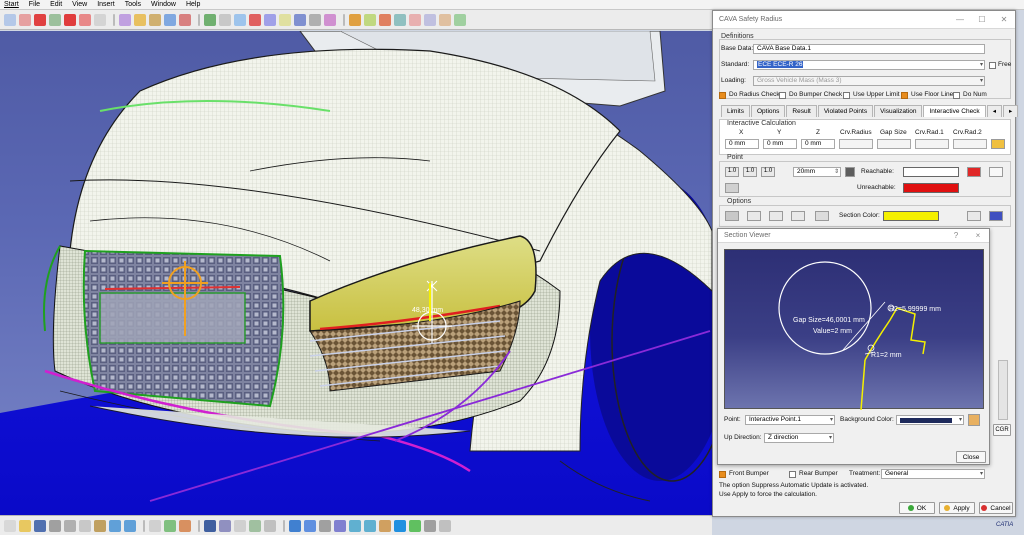 This screenshot has height=535, width=1024. Describe the element at coordinates (85, 19) in the screenshot. I see `tool-move-icon` at that location.